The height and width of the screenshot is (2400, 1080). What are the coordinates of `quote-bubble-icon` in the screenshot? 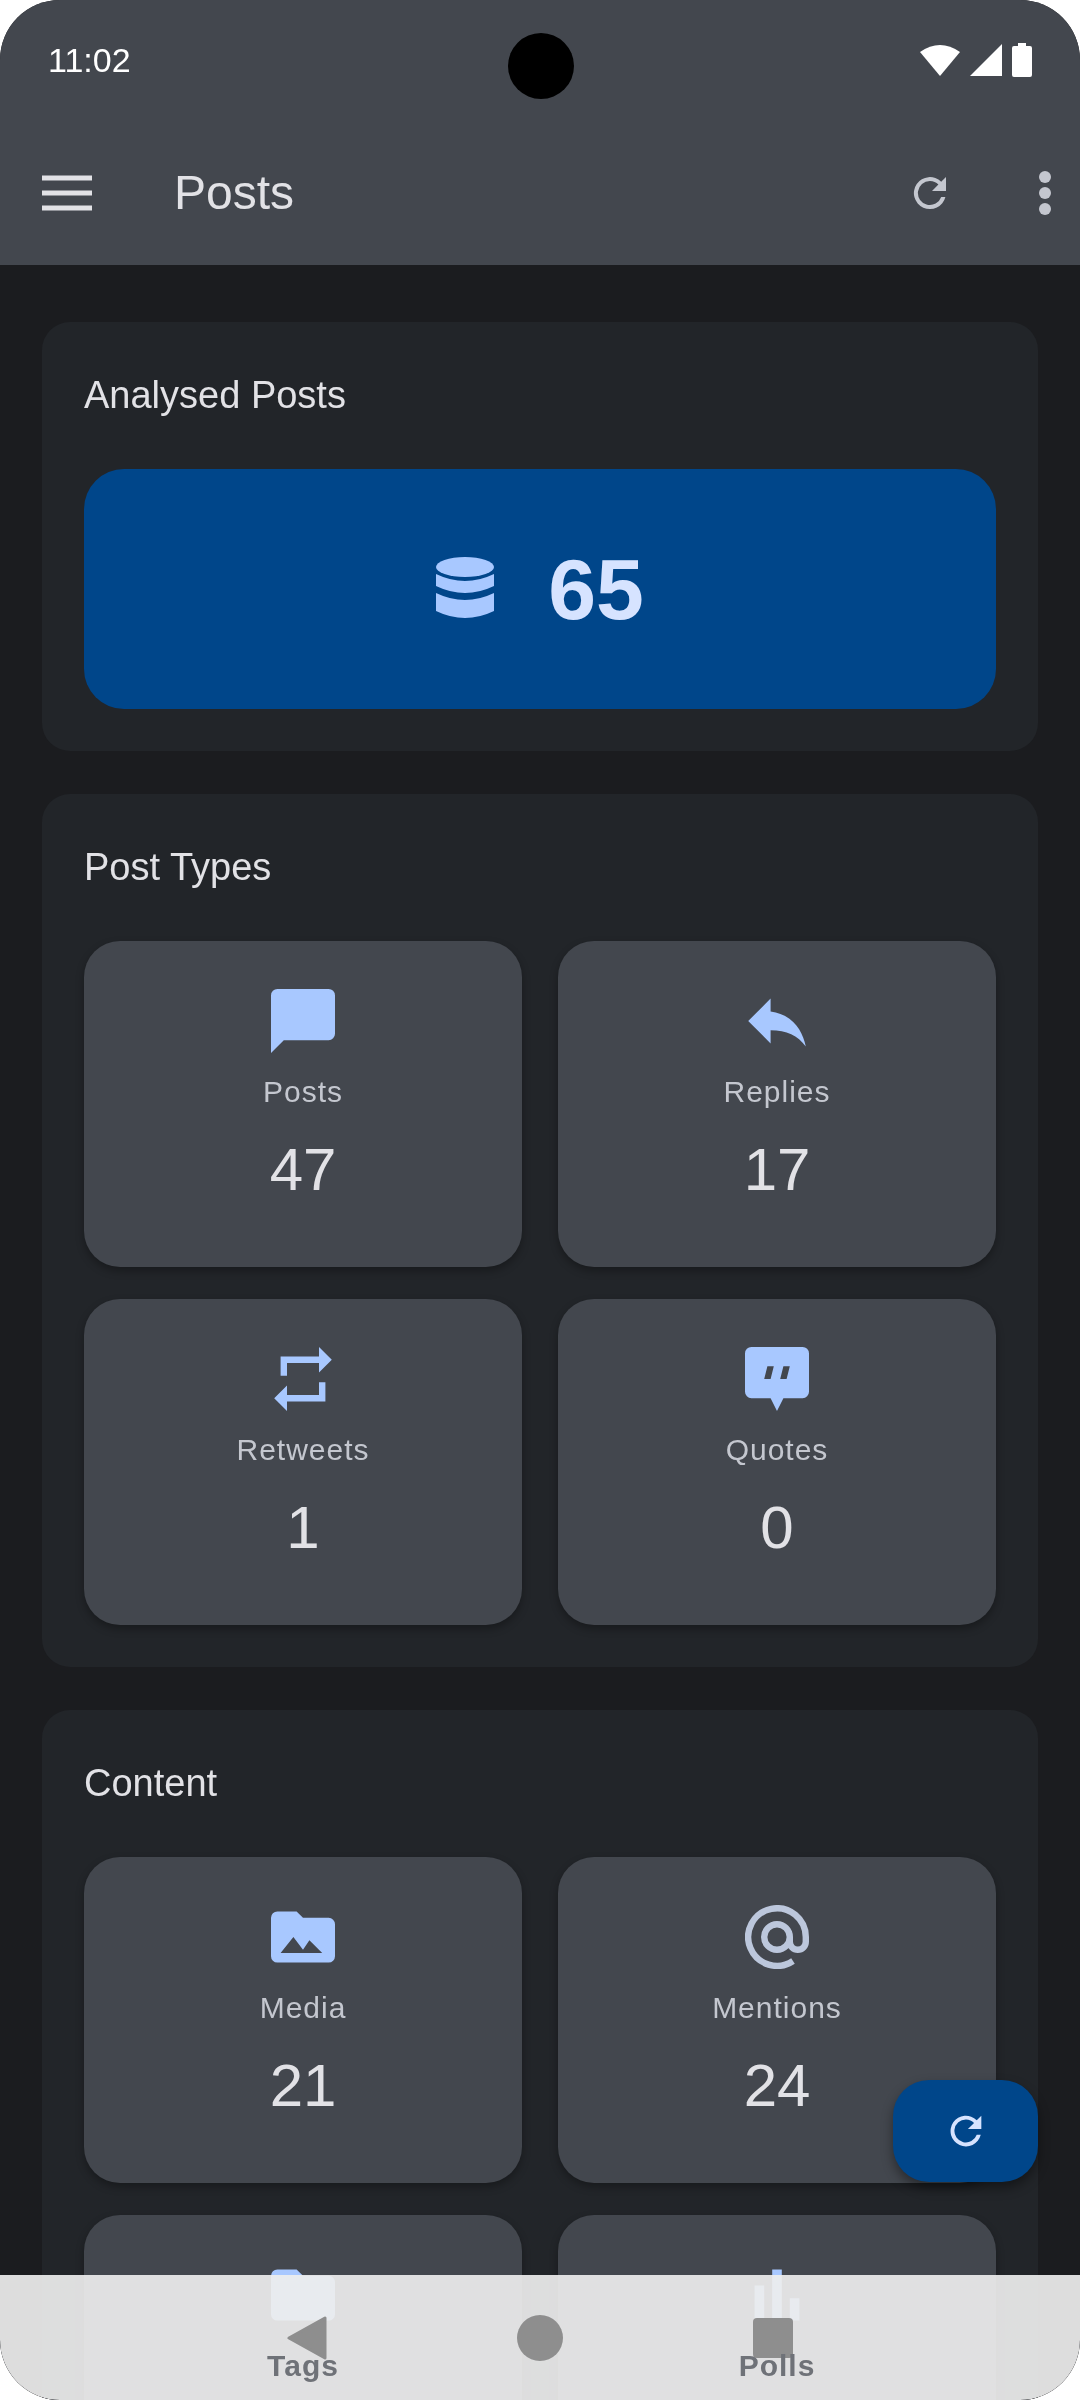 It's located at (777, 1379).